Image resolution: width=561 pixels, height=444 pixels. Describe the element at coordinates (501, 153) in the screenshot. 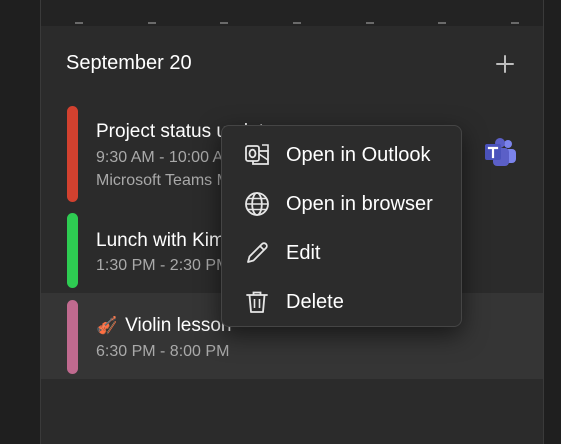

I see `microsoft-teams-icon` at that location.